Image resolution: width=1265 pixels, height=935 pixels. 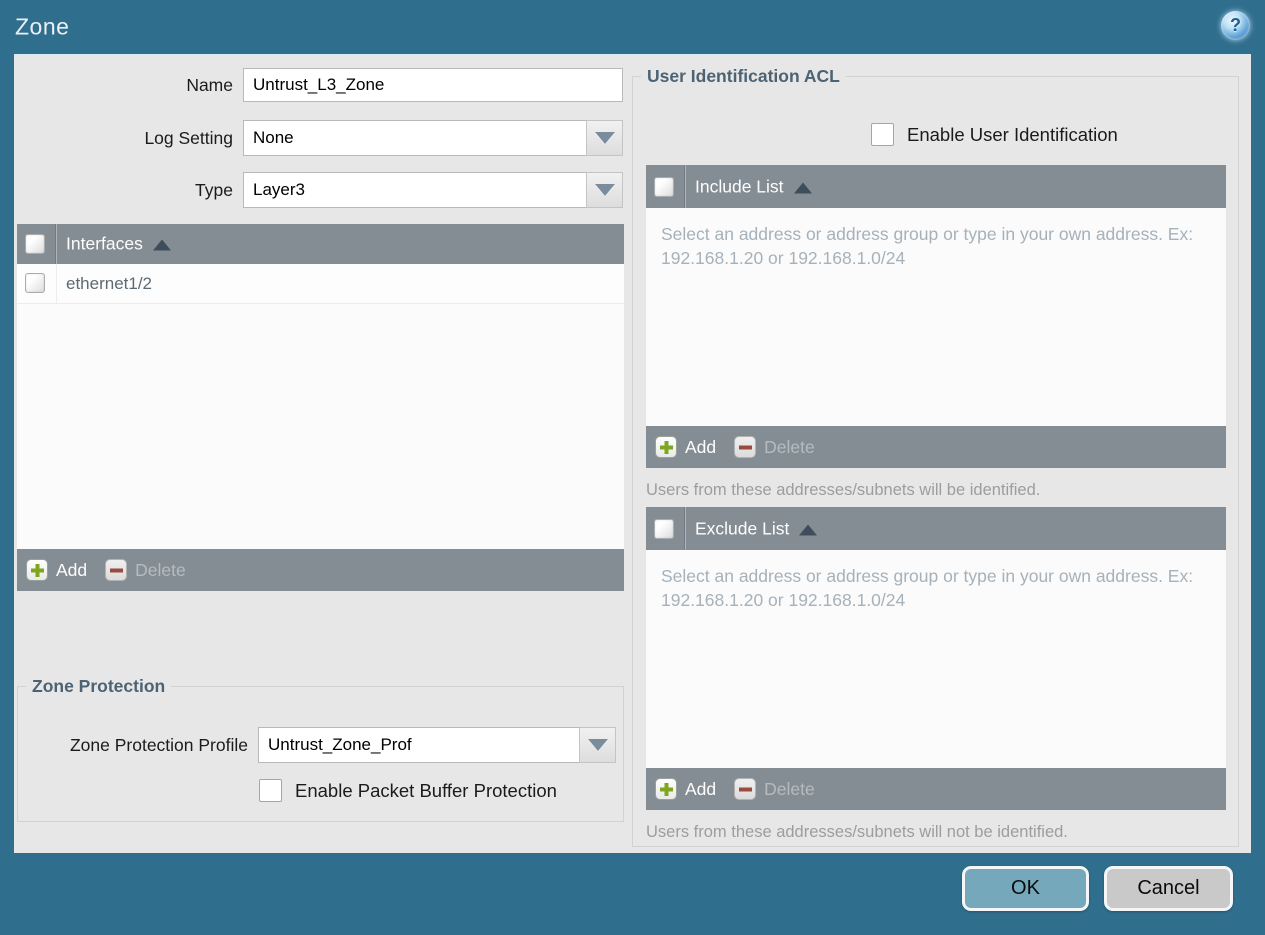 I want to click on log-setting-label: Log Setting, so click(x=188, y=138).